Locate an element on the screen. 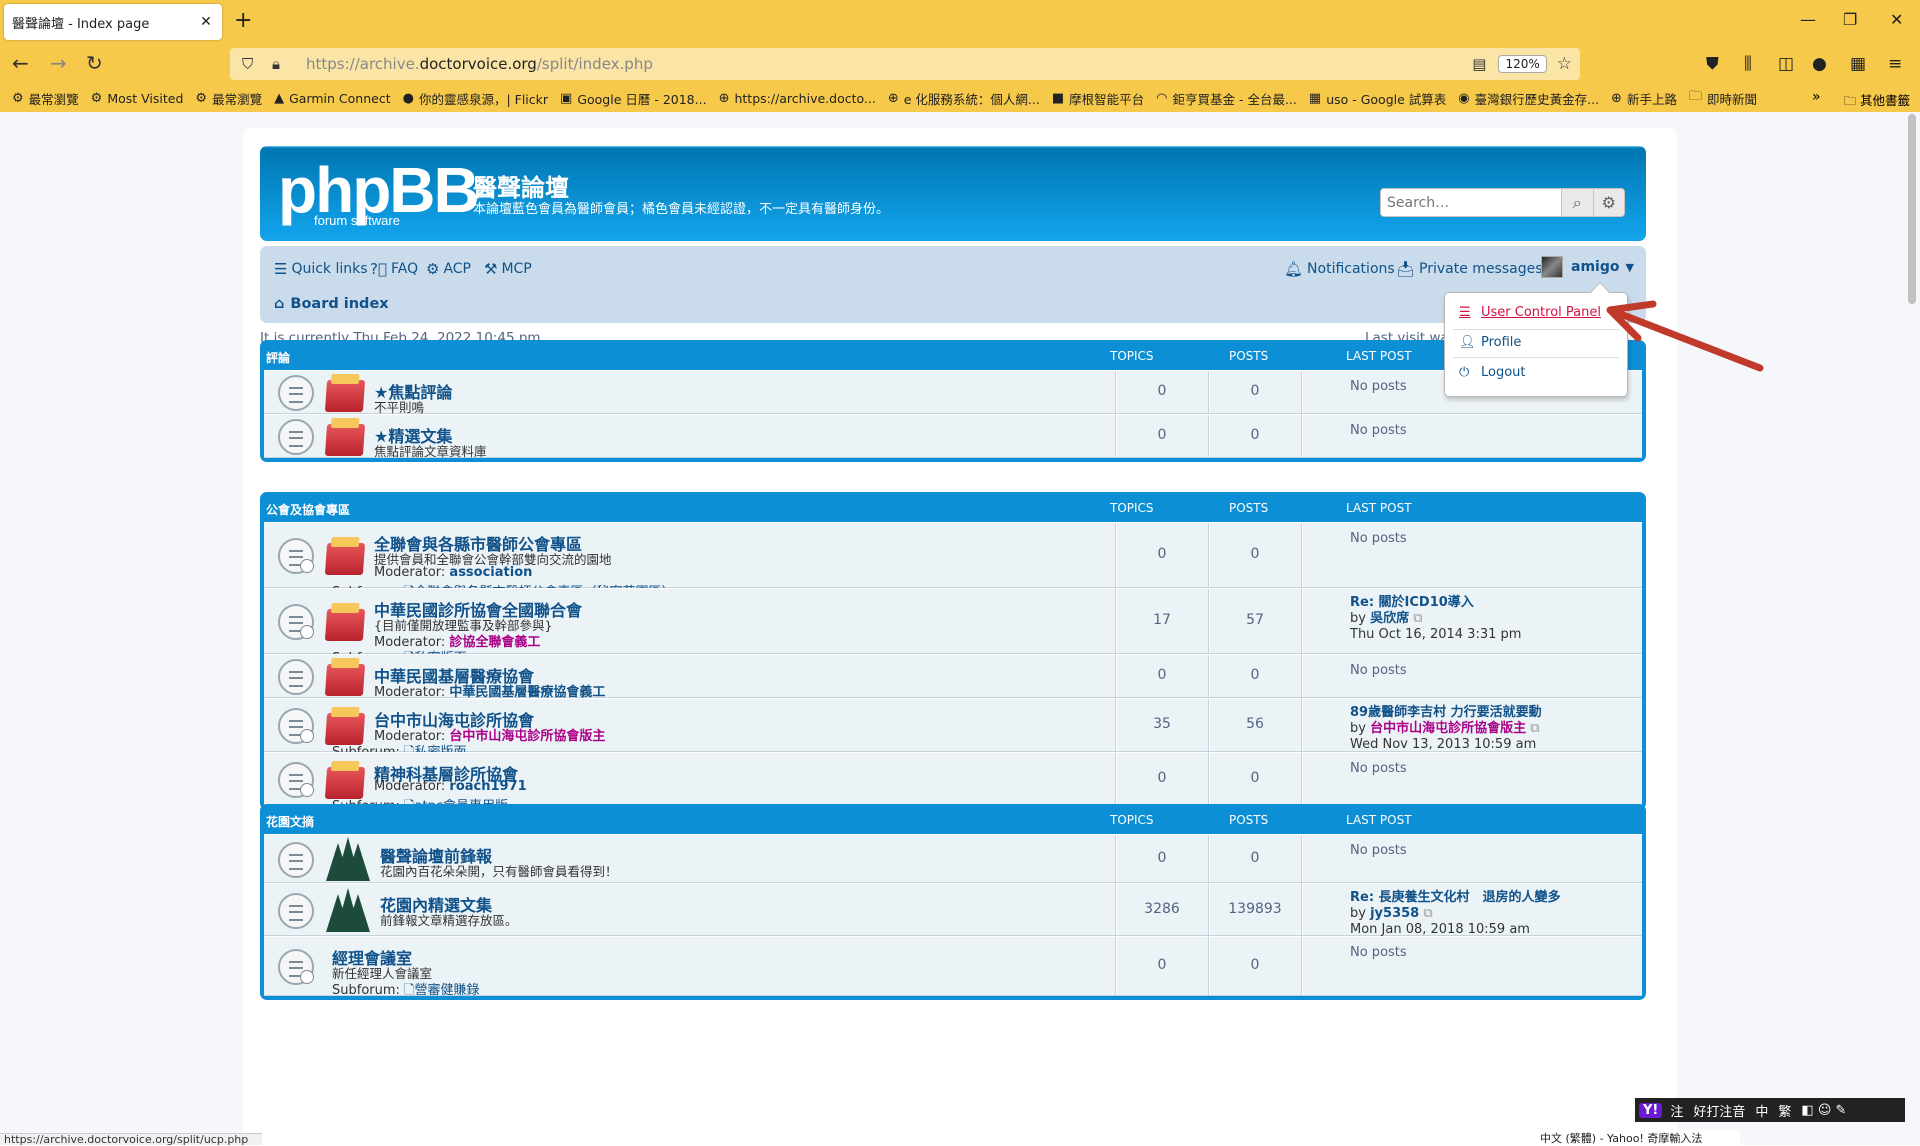  last-post-title-link: 89歲醫師李吉村 力行要活就要動 is located at coordinates (1446, 713).